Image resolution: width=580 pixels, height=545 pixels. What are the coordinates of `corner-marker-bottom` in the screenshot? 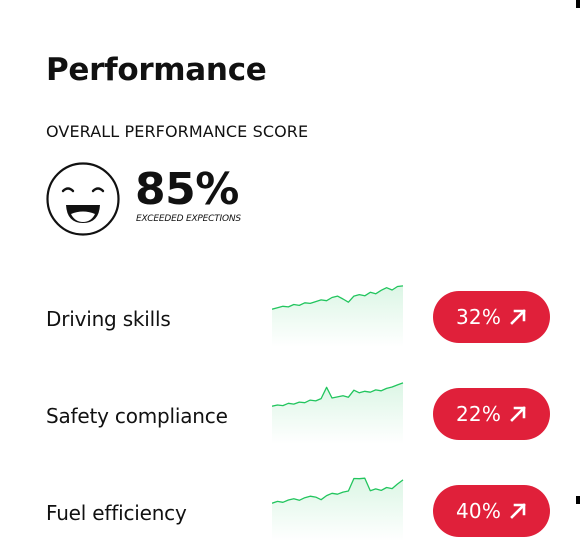 It's located at (578, 500).